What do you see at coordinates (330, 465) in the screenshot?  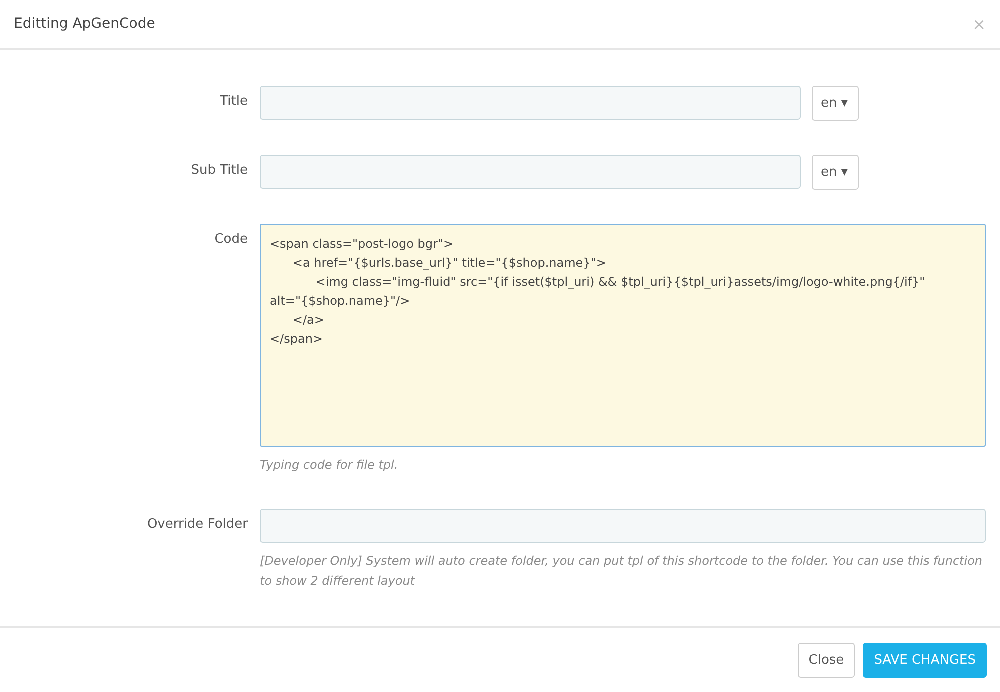 I see `help-text: Typing code for file tpl.` at bounding box center [330, 465].